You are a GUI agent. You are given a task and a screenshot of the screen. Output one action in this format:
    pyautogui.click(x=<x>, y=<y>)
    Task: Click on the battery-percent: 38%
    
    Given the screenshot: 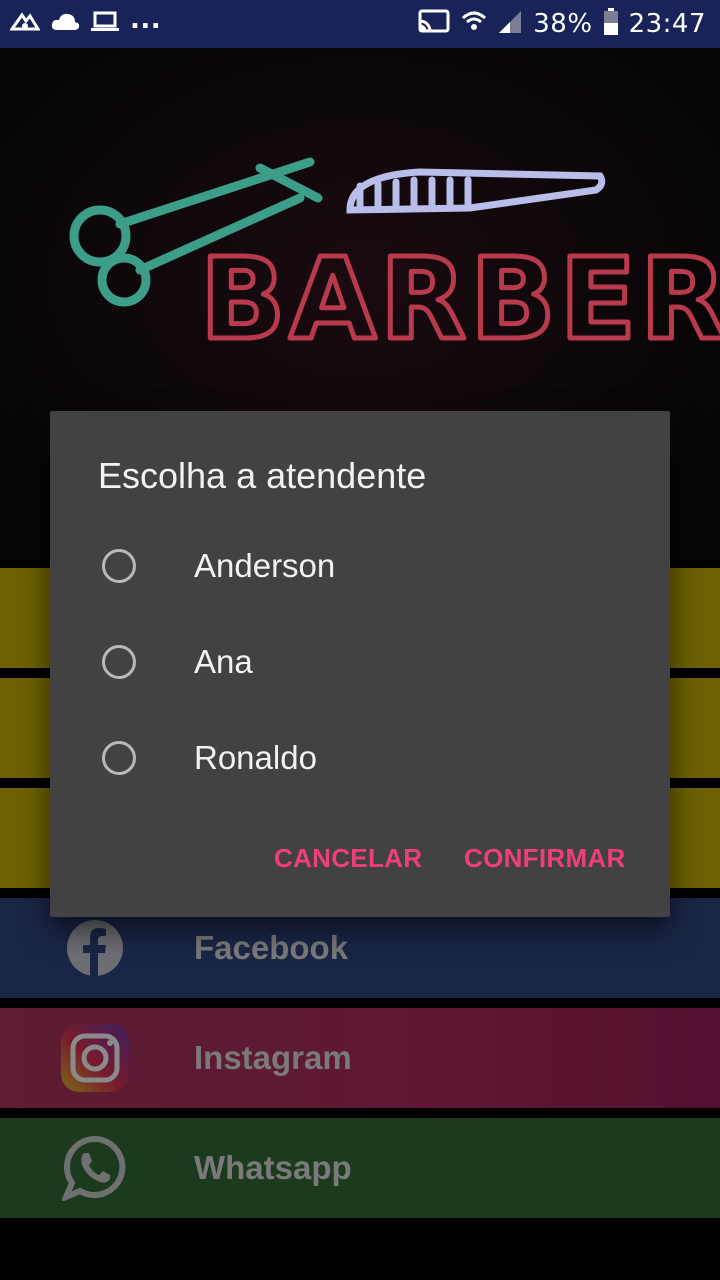 What is the action you would take?
    pyautogui.click(x=563, y=24)
    